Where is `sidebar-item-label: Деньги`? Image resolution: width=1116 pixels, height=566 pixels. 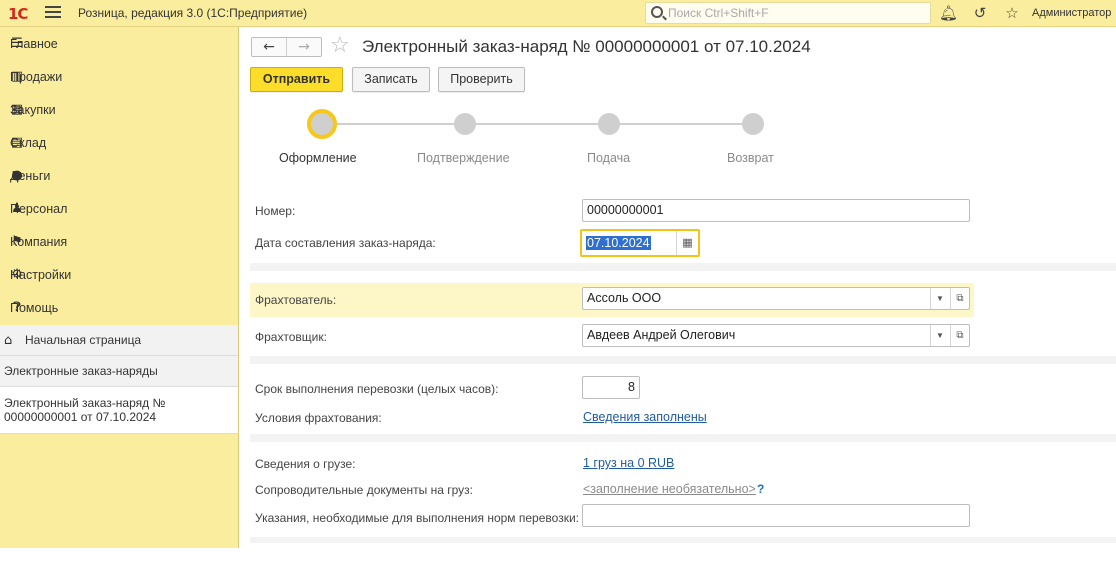 sidebar-item-label: Деньги is located at coordinates (30, 175).